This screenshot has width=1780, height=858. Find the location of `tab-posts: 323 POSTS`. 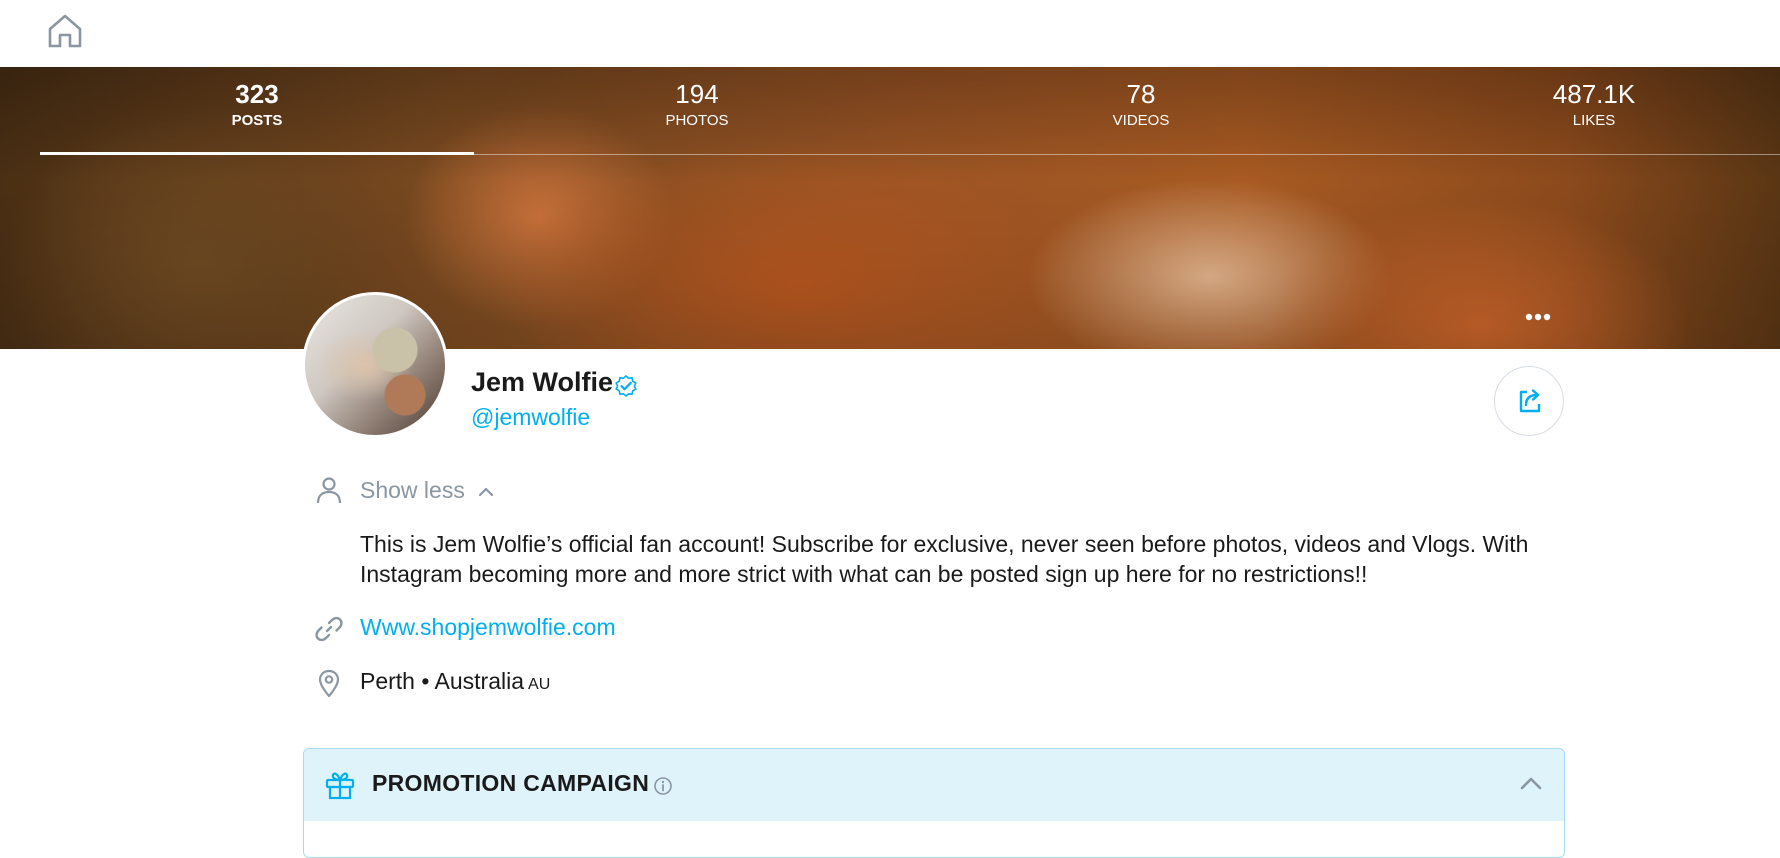

tab-posts: 323 POSTS is located at coordinates (257, 105).